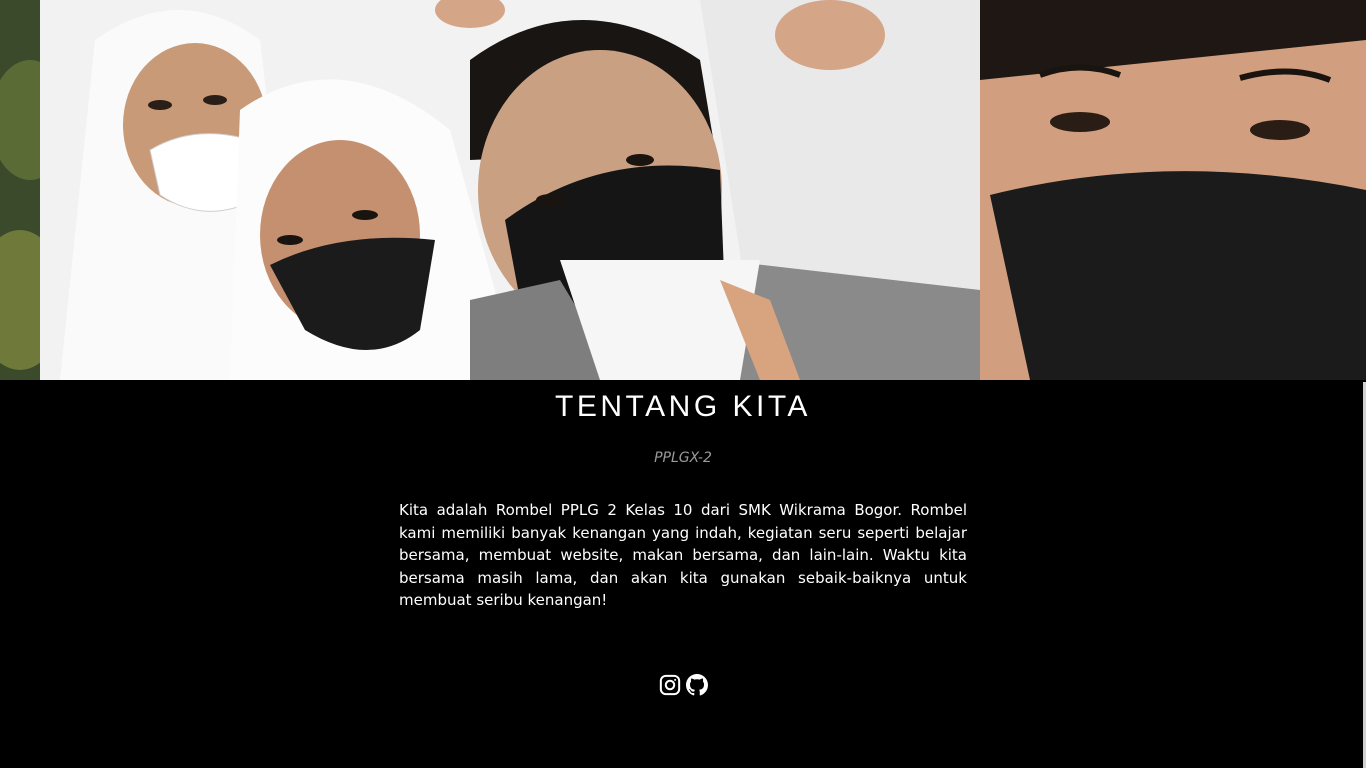  I want to click on github-icon, so click(696, 685).